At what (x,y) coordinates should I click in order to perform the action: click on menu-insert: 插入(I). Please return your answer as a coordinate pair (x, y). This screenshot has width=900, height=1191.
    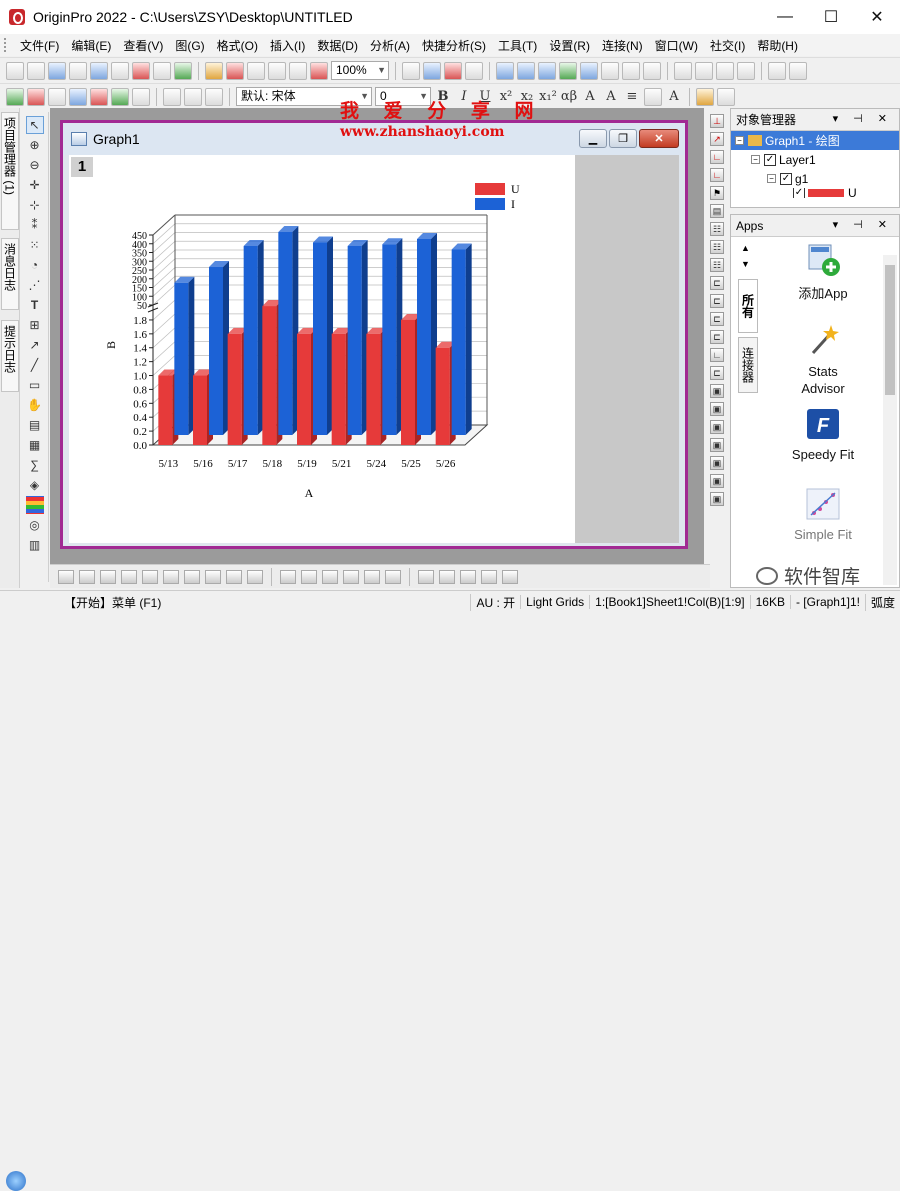
    Looking at the image, I should click on (287, 45).